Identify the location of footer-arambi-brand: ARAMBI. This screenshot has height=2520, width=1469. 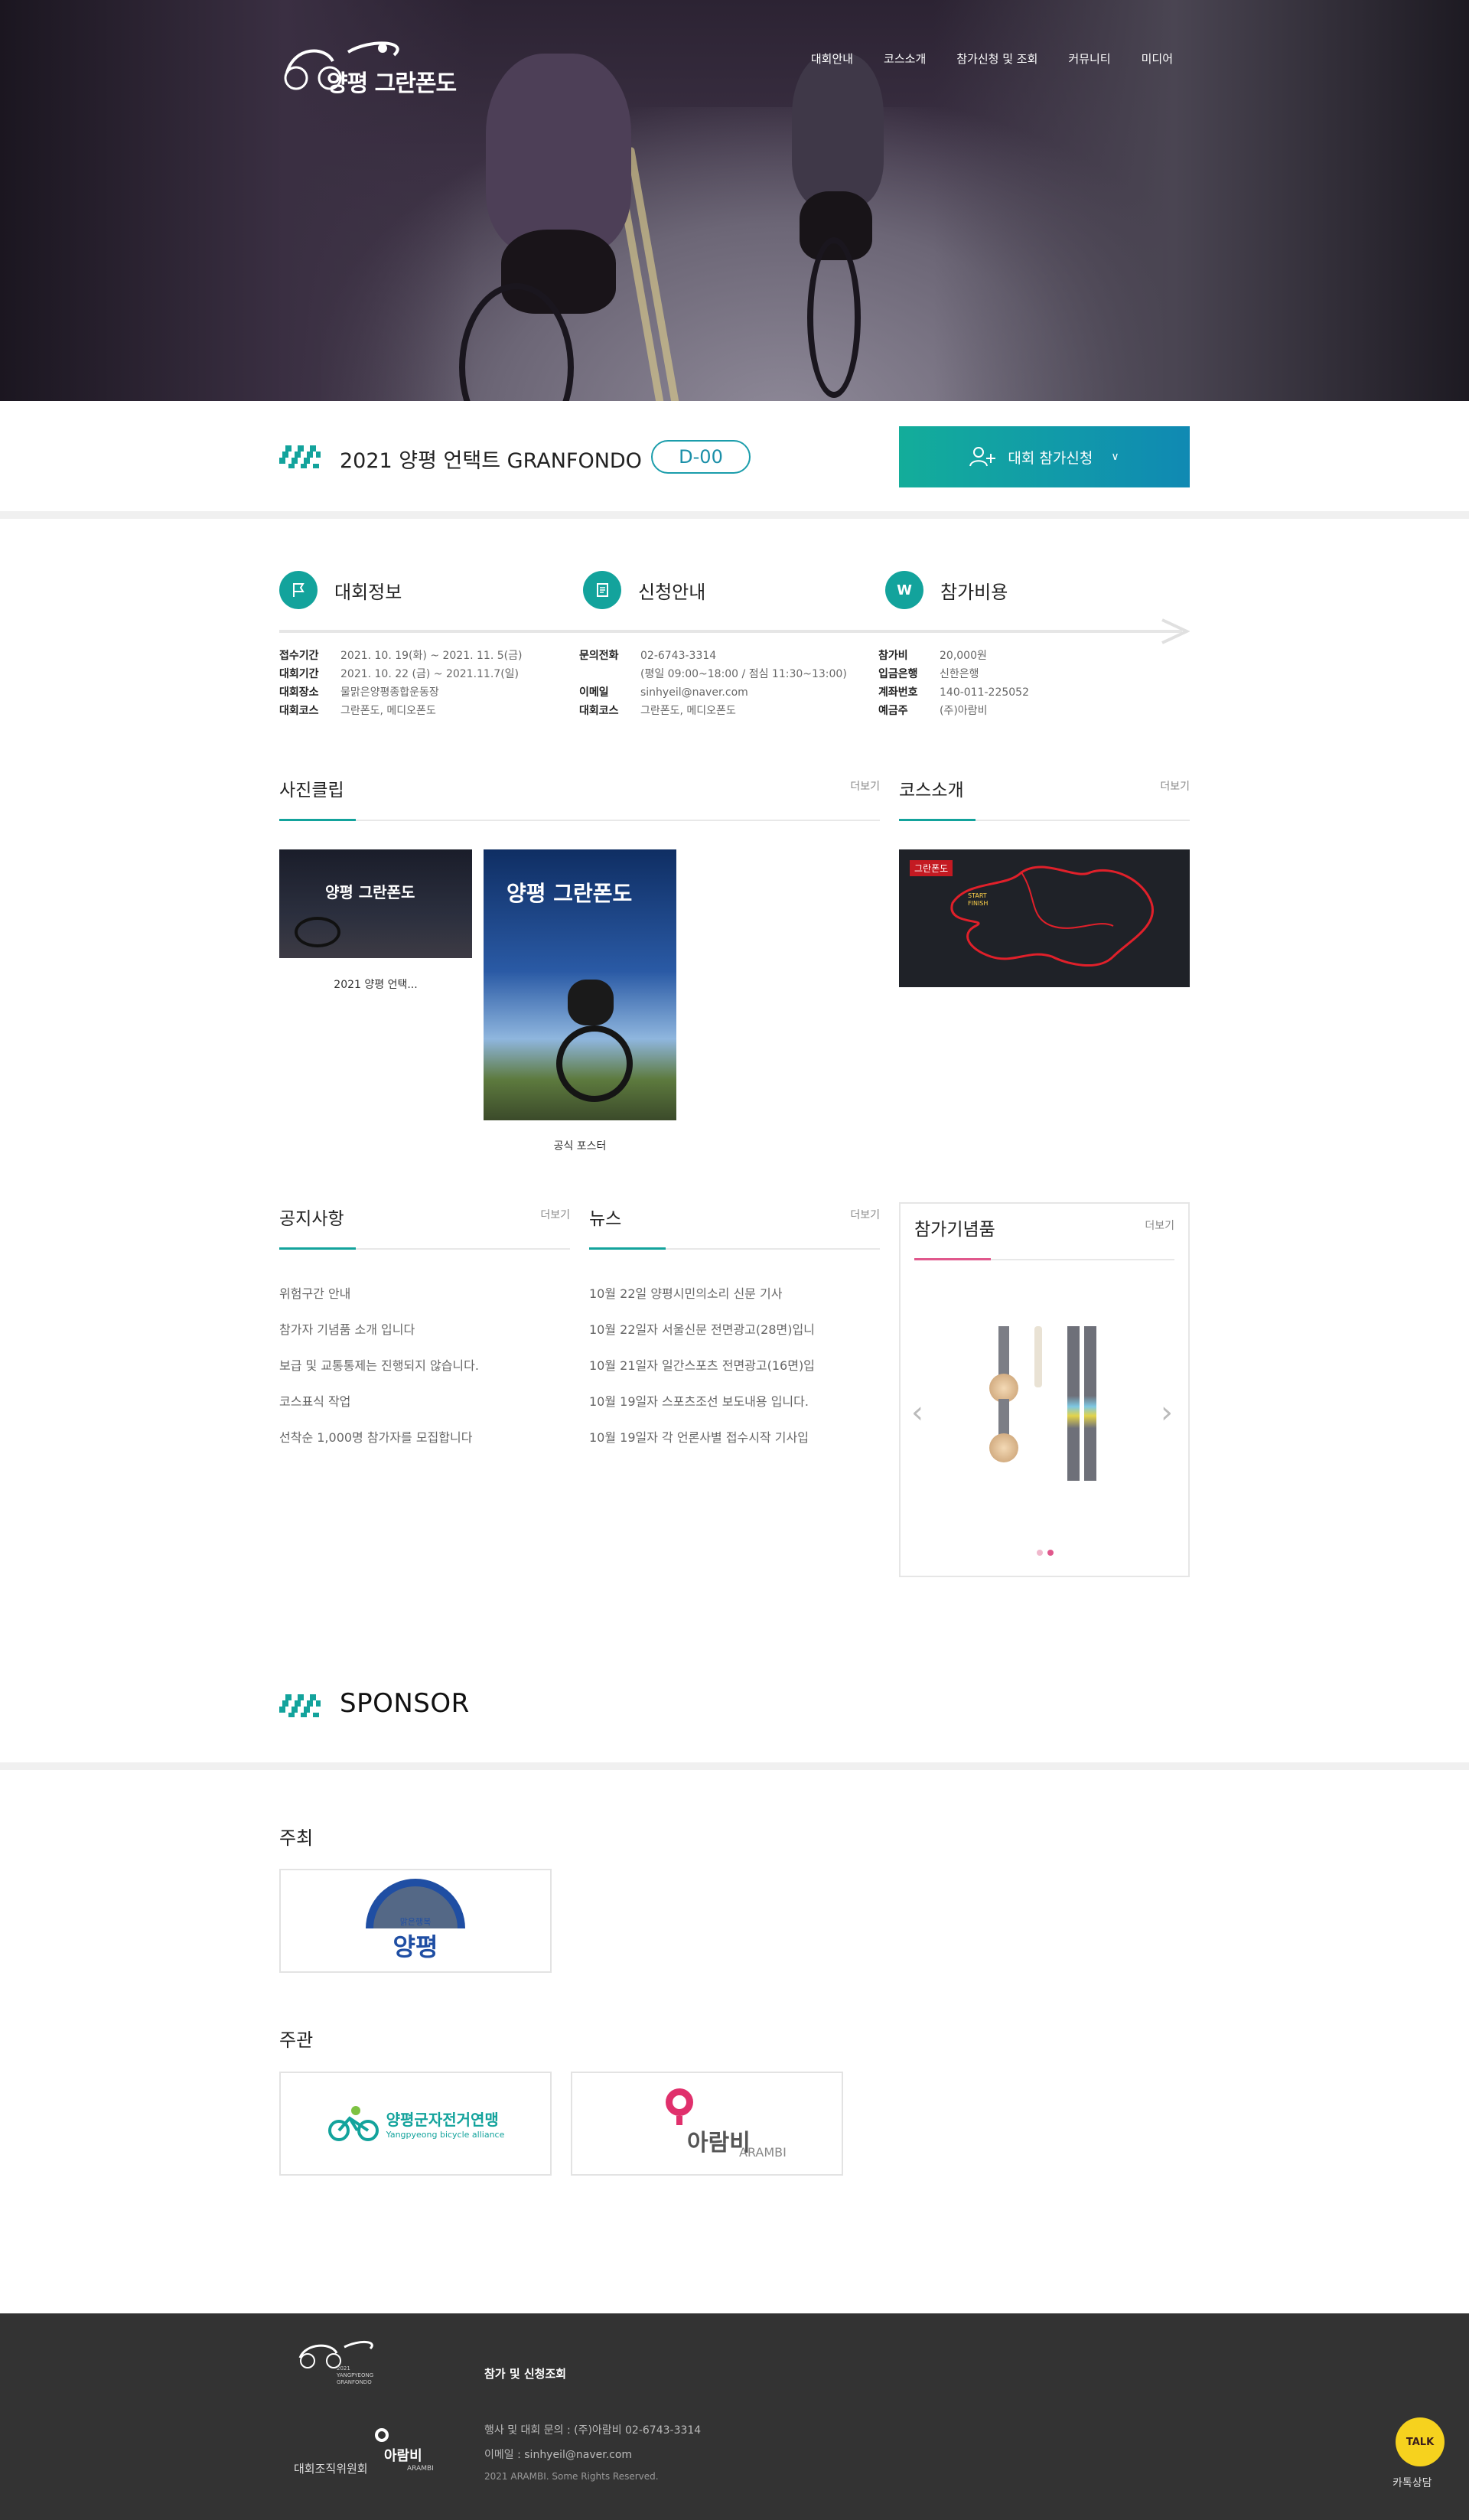
(421, 2469).